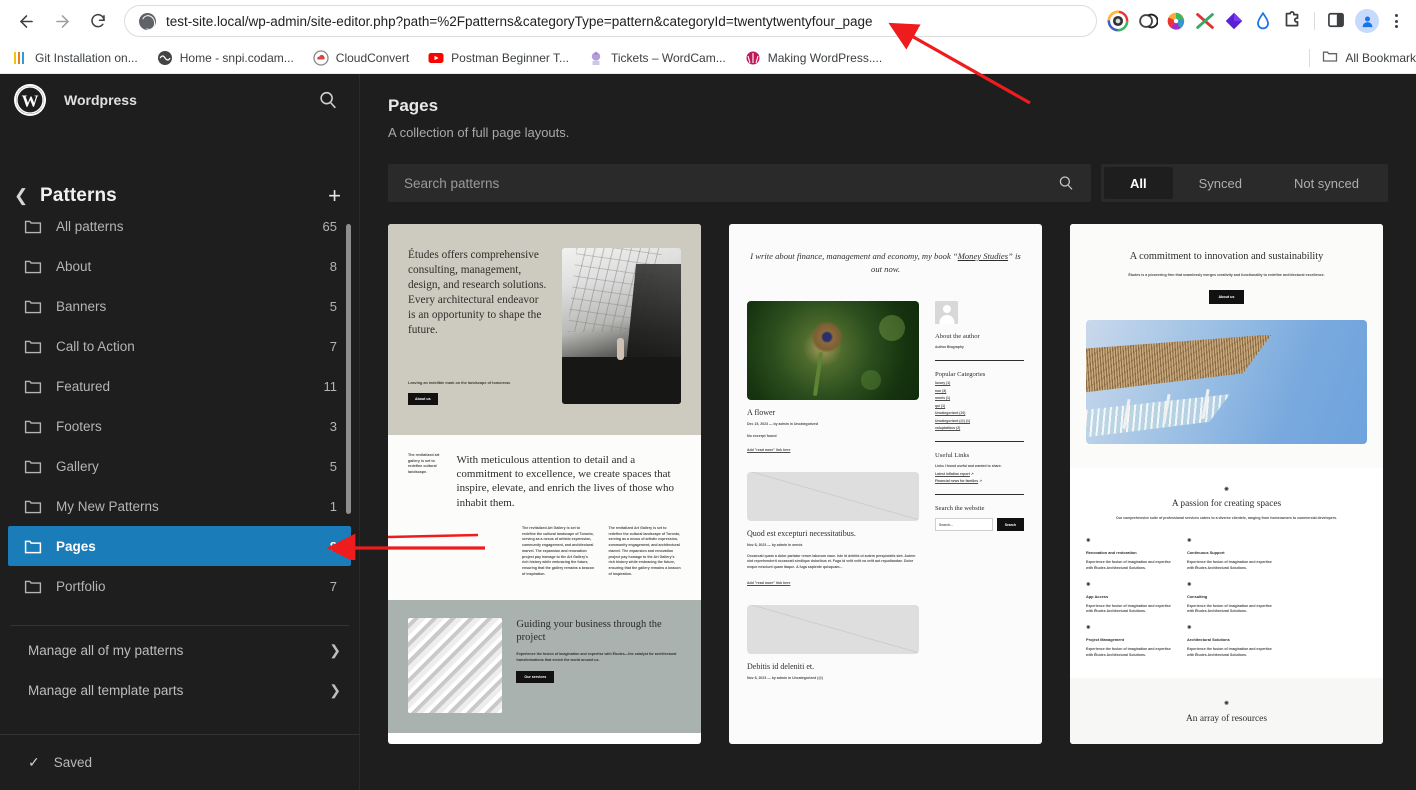  Describe the element at coordinates (1360, 57) in the screenshot. I see `all-bookmarks-button: All Bookmark` at that location.